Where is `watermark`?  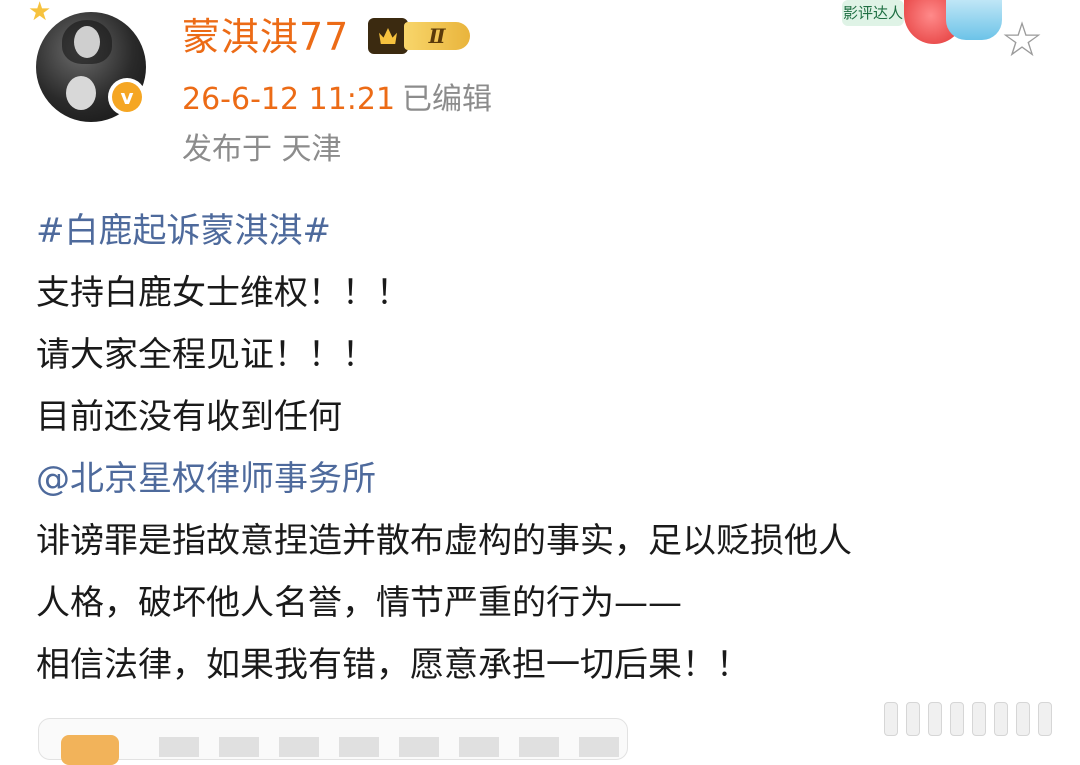
watermark is located at coordinates (979, 718).